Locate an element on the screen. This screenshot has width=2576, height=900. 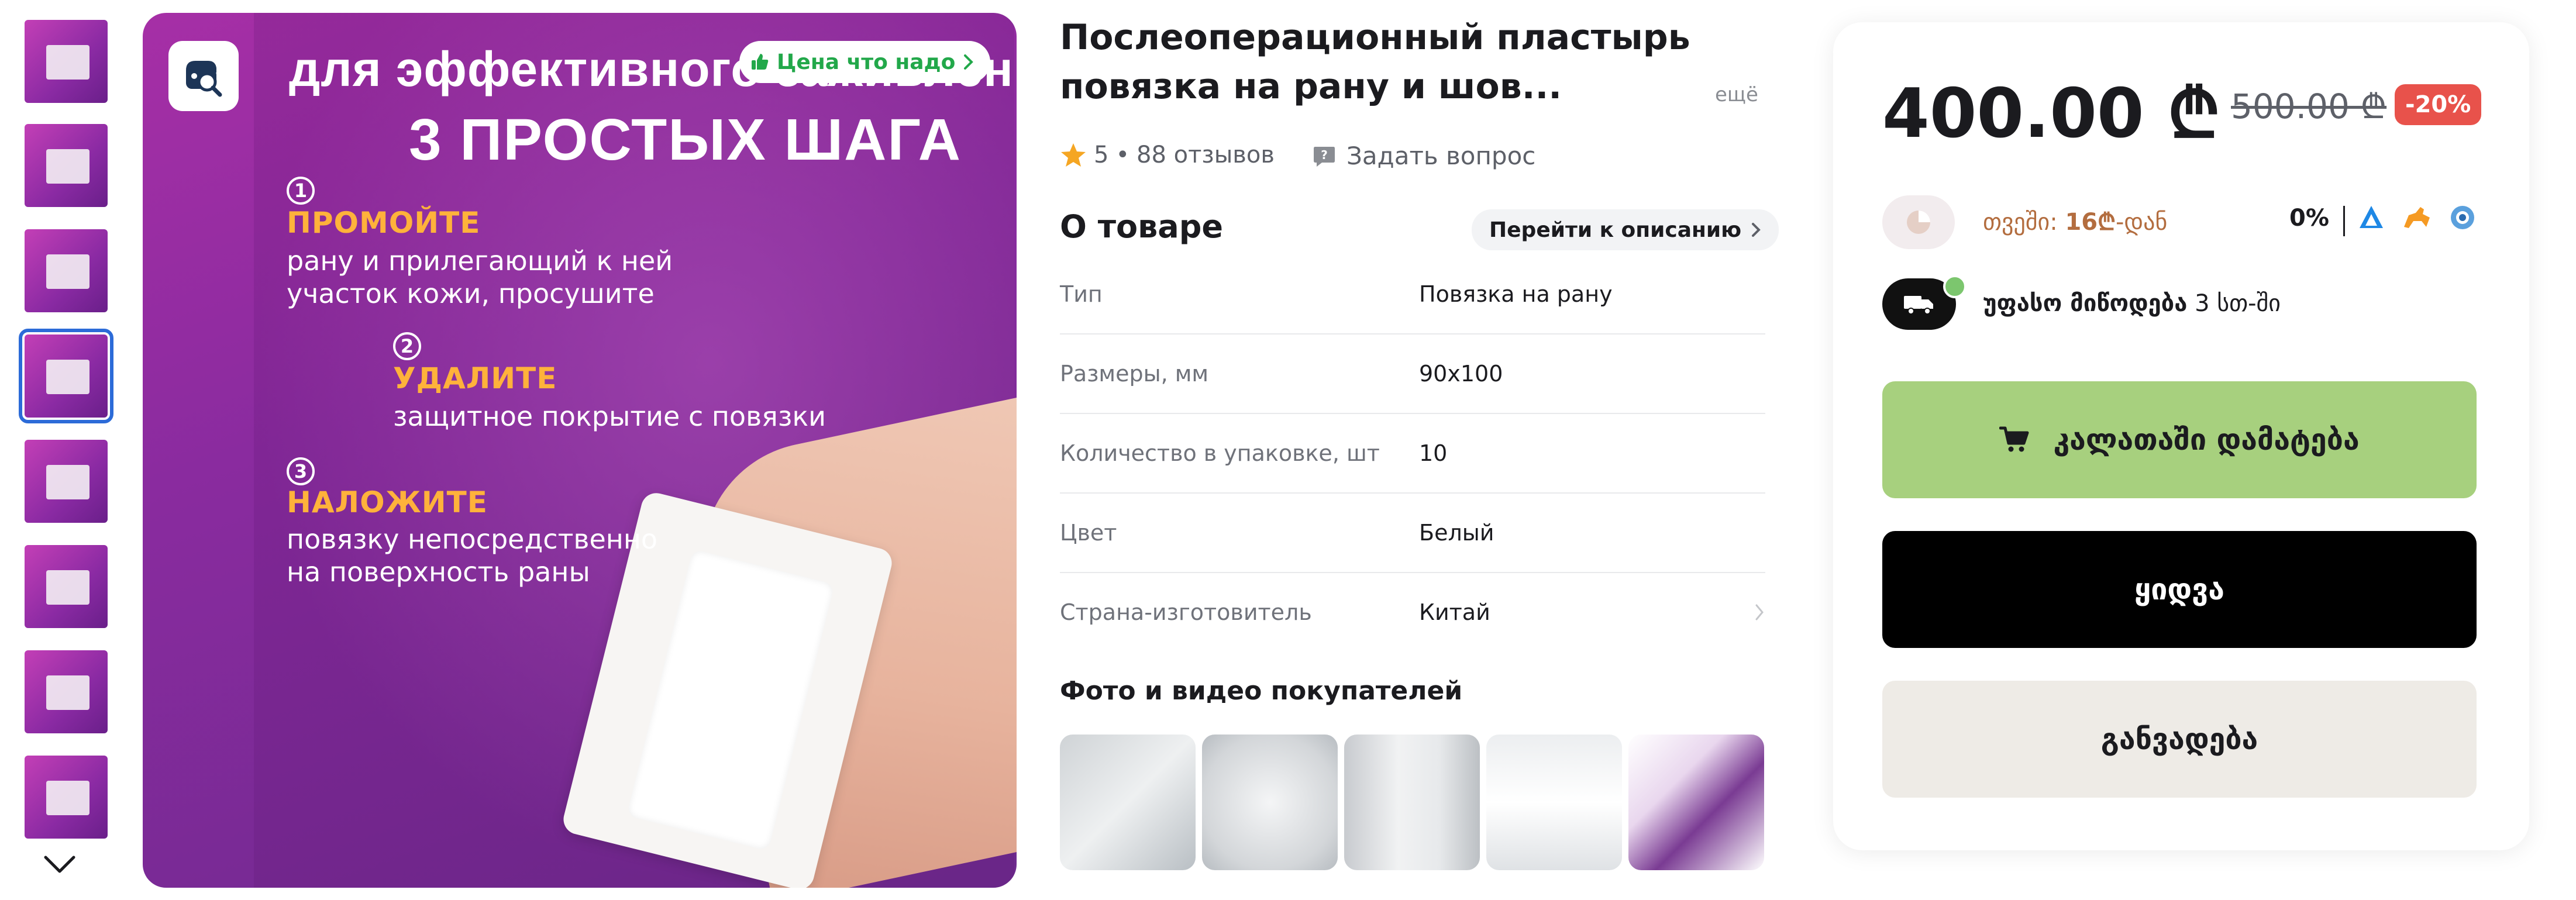
good-price-badge: Цена что надо is located at coordinates (865, 62).